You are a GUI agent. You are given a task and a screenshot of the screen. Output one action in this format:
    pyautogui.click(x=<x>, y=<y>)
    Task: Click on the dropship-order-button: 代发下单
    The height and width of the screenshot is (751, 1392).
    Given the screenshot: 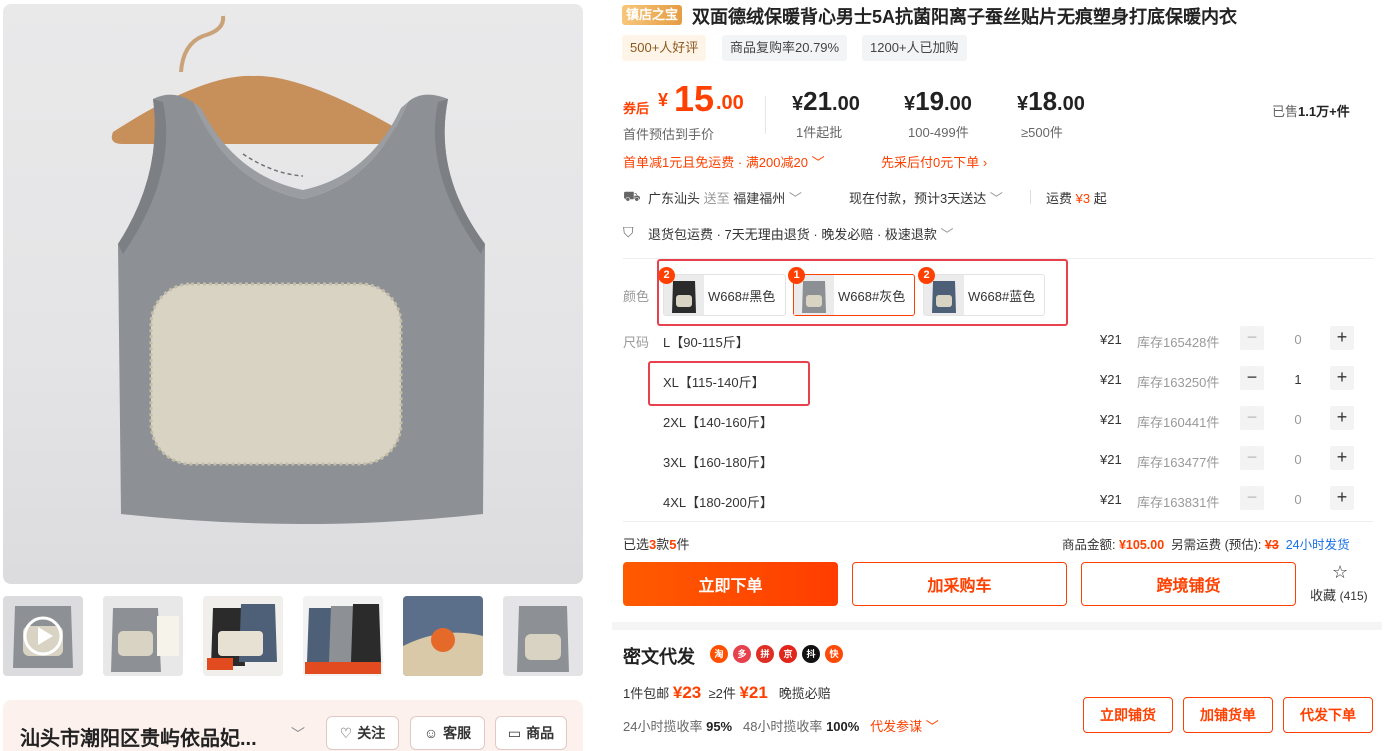 What is the action you would take?
    pyautogui.click(x=1328, y=715)
    